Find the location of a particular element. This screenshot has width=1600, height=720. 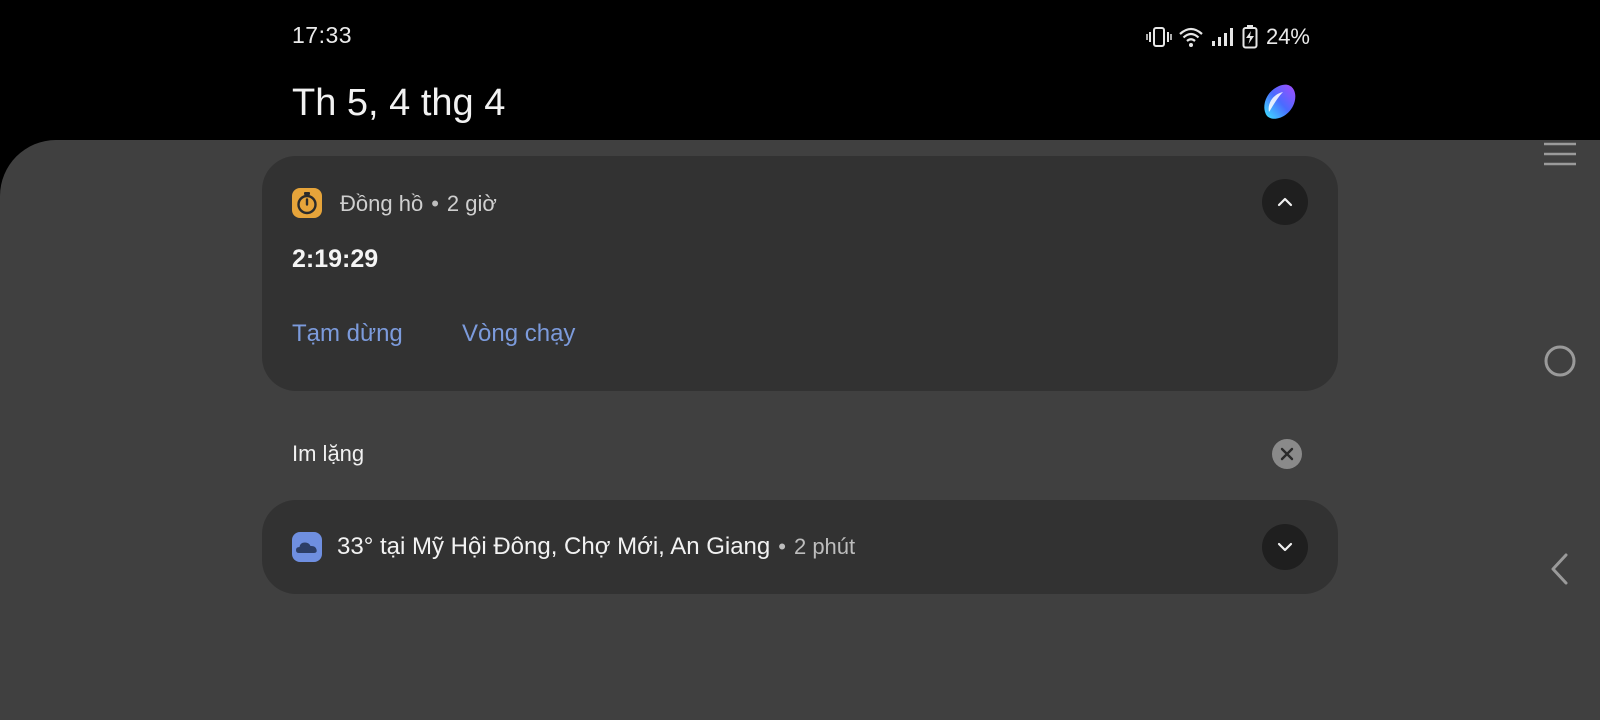

weather-title: 33° tại Mỹ Hội Đông, Chợ Mới, An Giang is located at coordinates (554, 546).